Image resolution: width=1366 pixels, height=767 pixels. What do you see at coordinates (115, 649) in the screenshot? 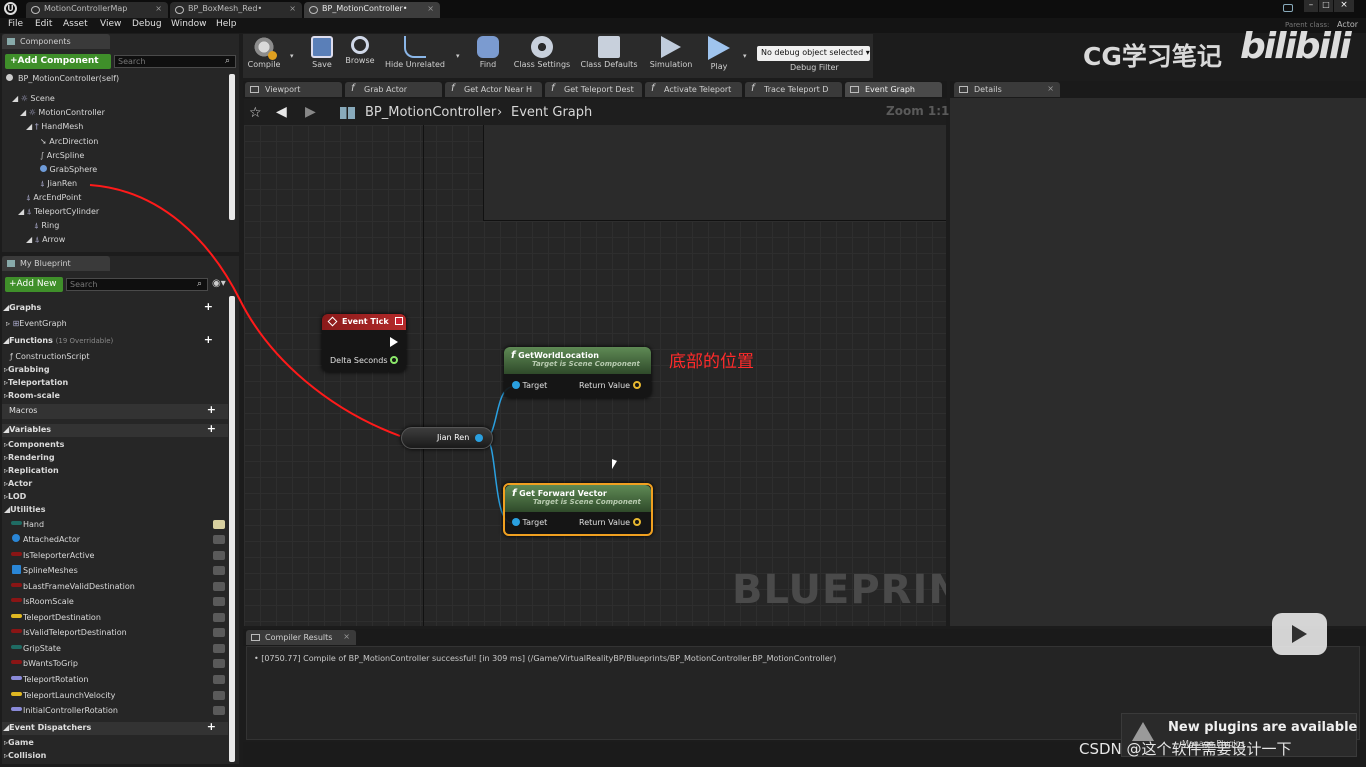
I see `variable-item: GripState` at bounding box center [115, 649].